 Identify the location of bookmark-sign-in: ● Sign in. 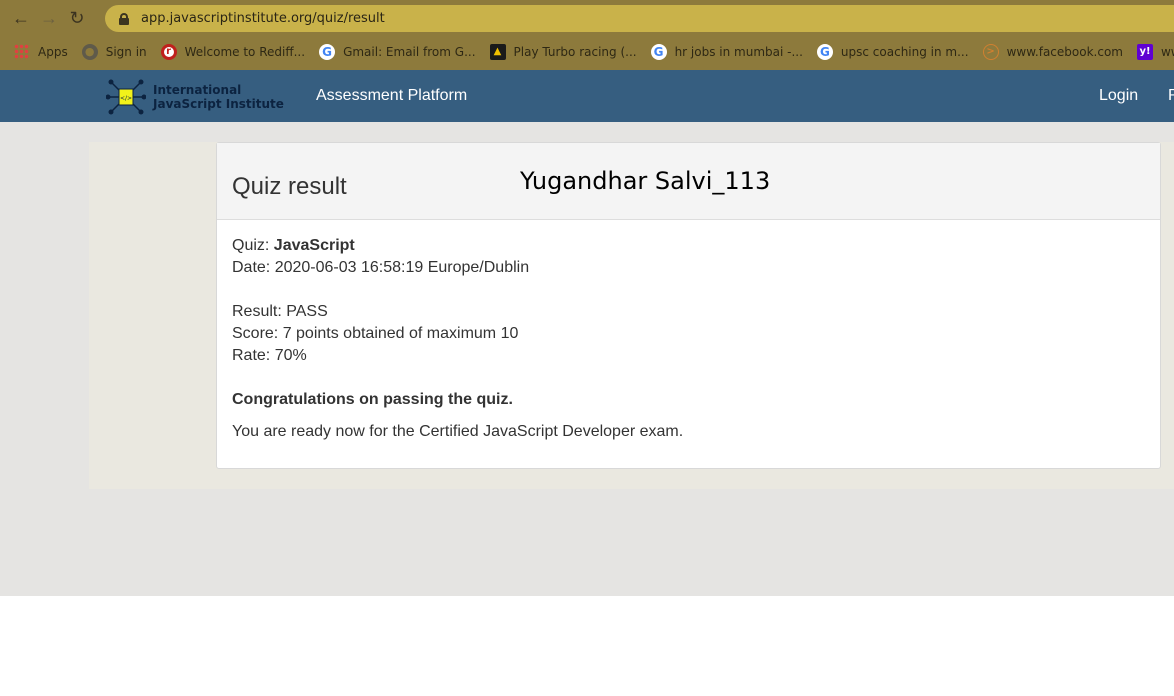
(114, 51).